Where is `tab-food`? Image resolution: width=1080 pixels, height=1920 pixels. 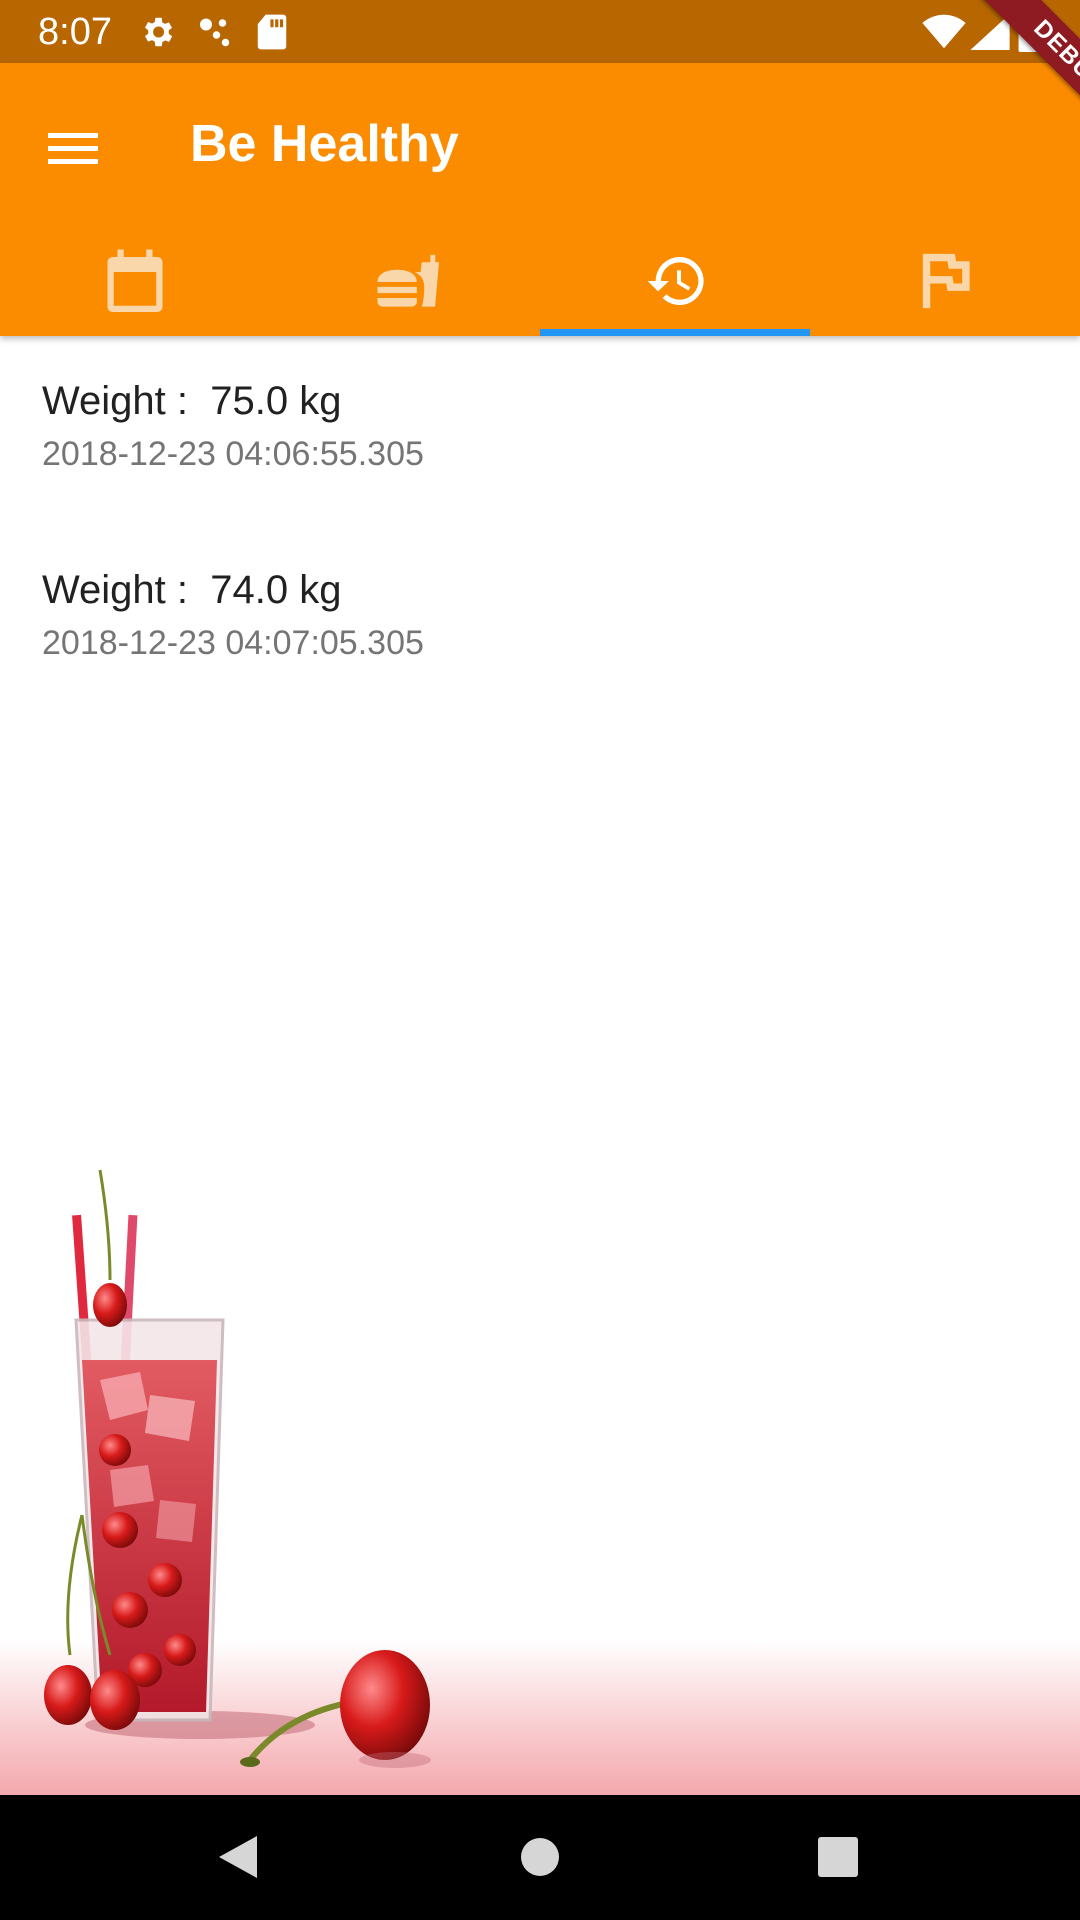
tab-food is located at coordinates (405, 286).